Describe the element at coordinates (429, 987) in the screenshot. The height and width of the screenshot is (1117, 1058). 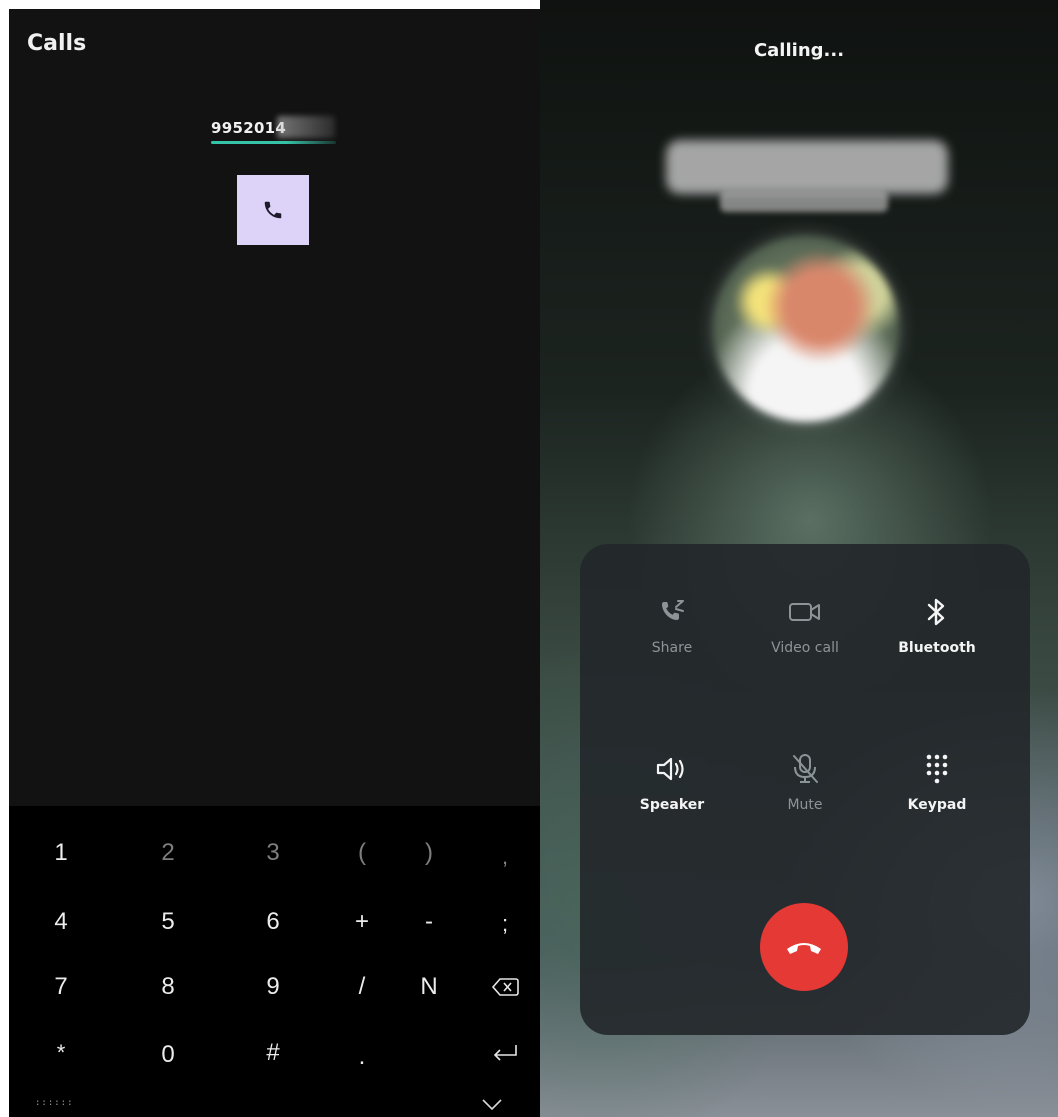
I see `key-n: N` at that location.